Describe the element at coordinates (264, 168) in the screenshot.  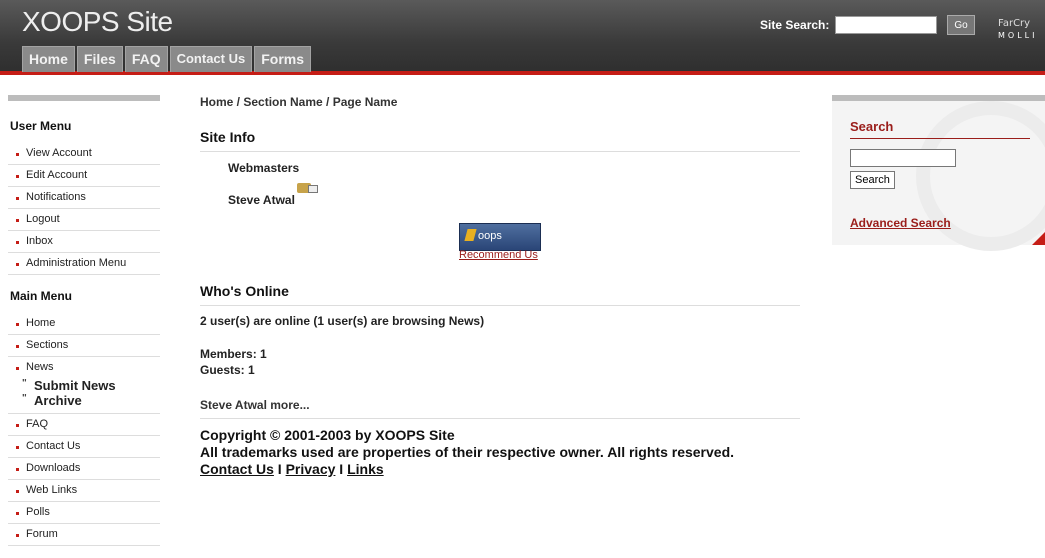
I see `webmasters-label: Webmasters` at that location.